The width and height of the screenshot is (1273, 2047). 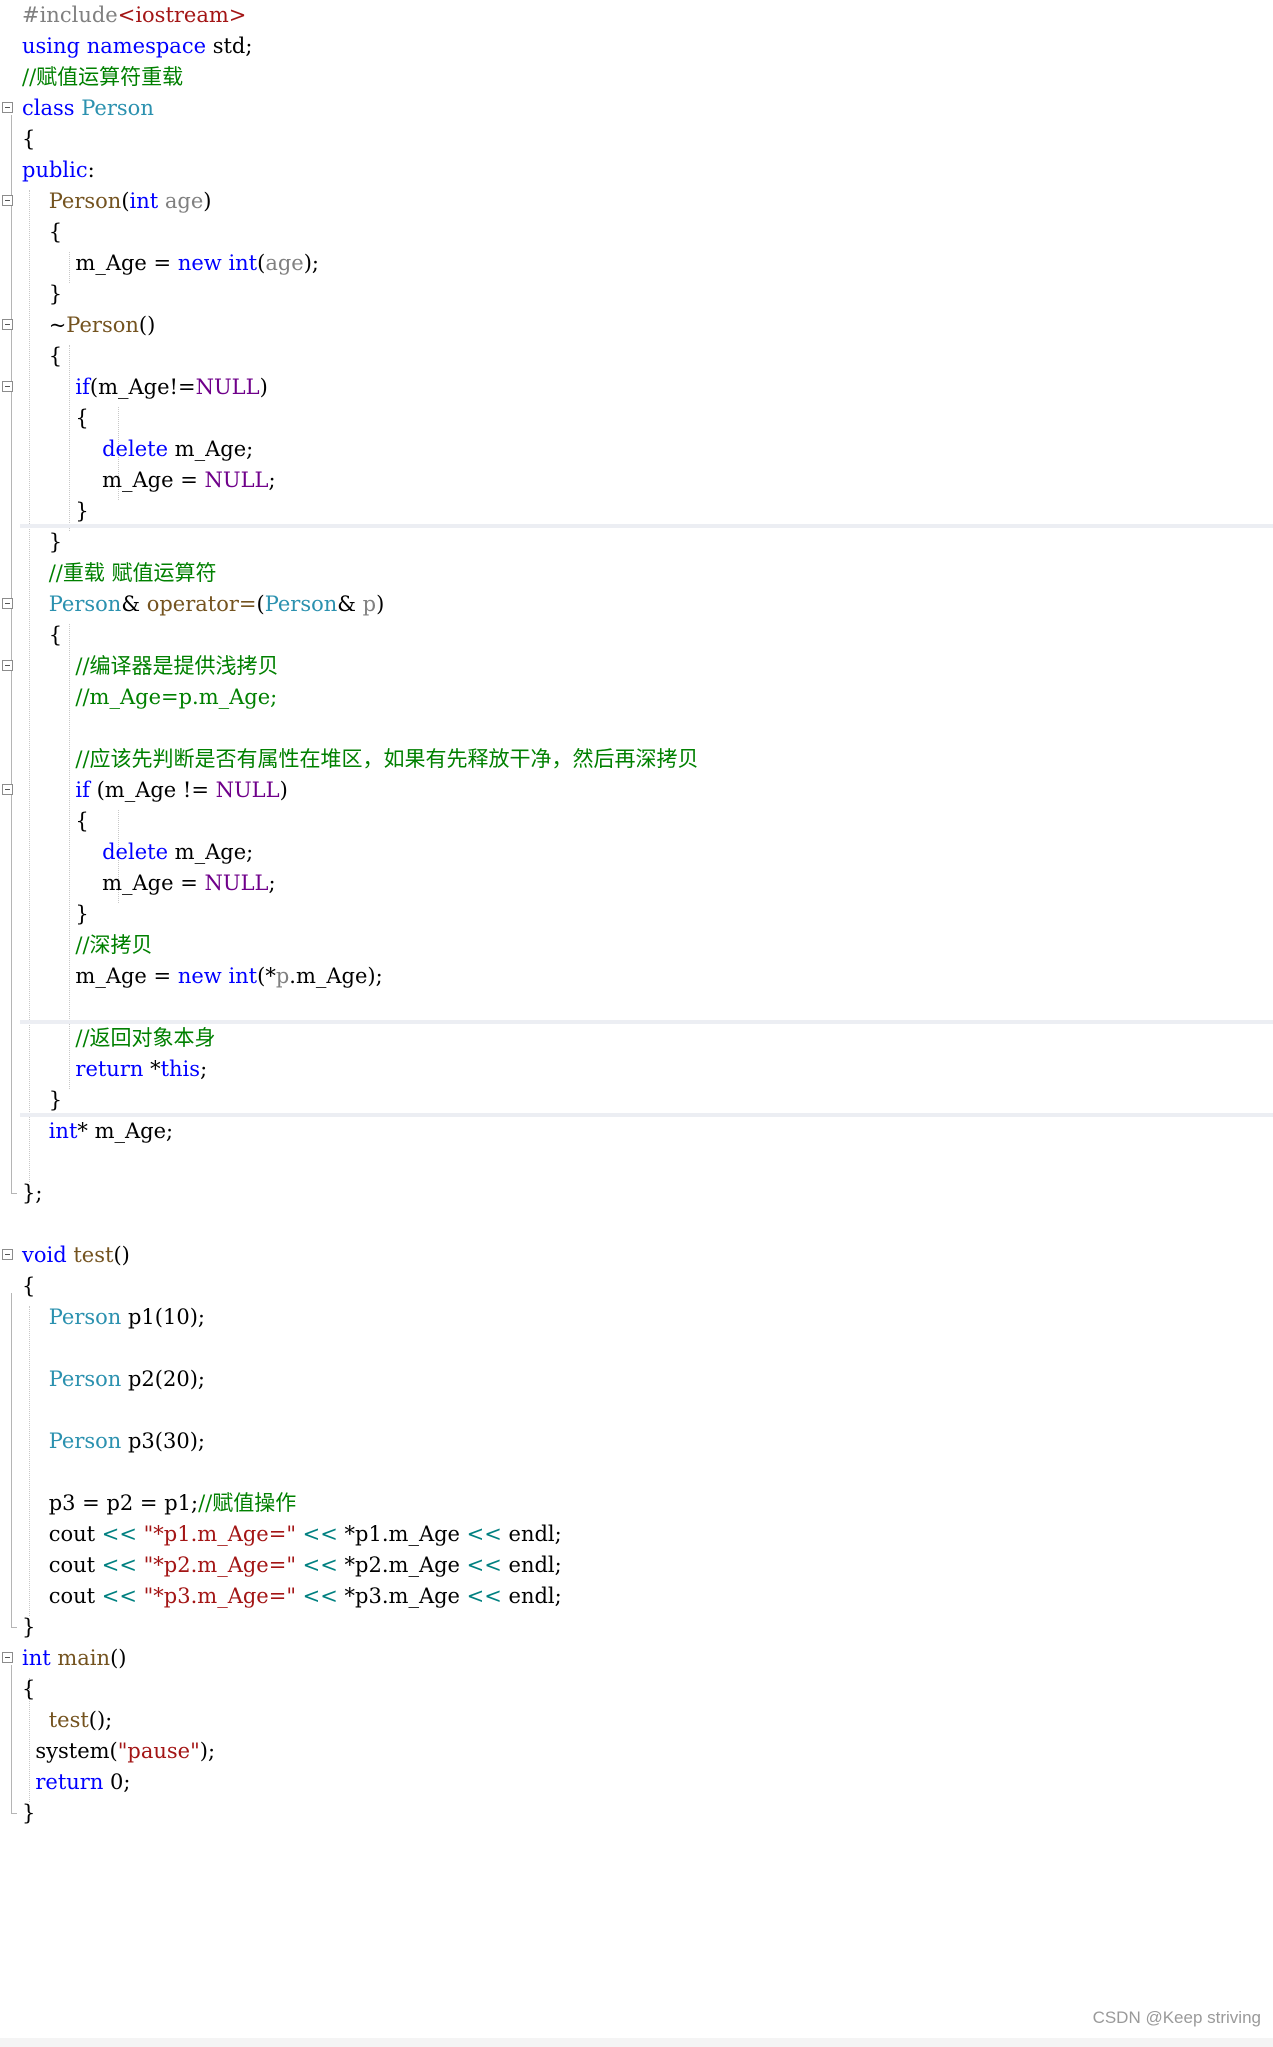 I want to click on code-line: //重载 赋值运算符, so click(x=636, y=573).